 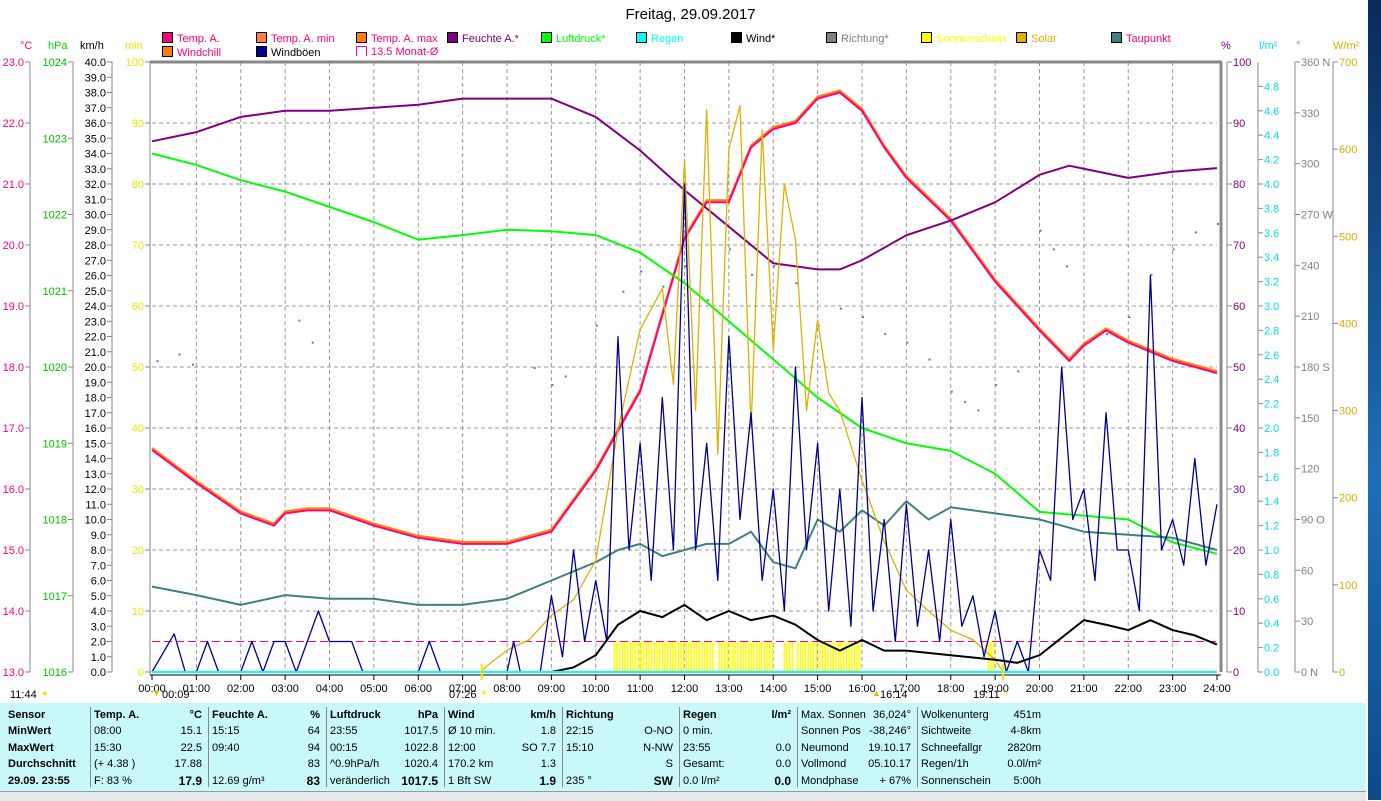 What do you see at coordinates (685, 689) in the screenshot?
I see `x-tick-label: 12:00` at bounding box center [685, 689].